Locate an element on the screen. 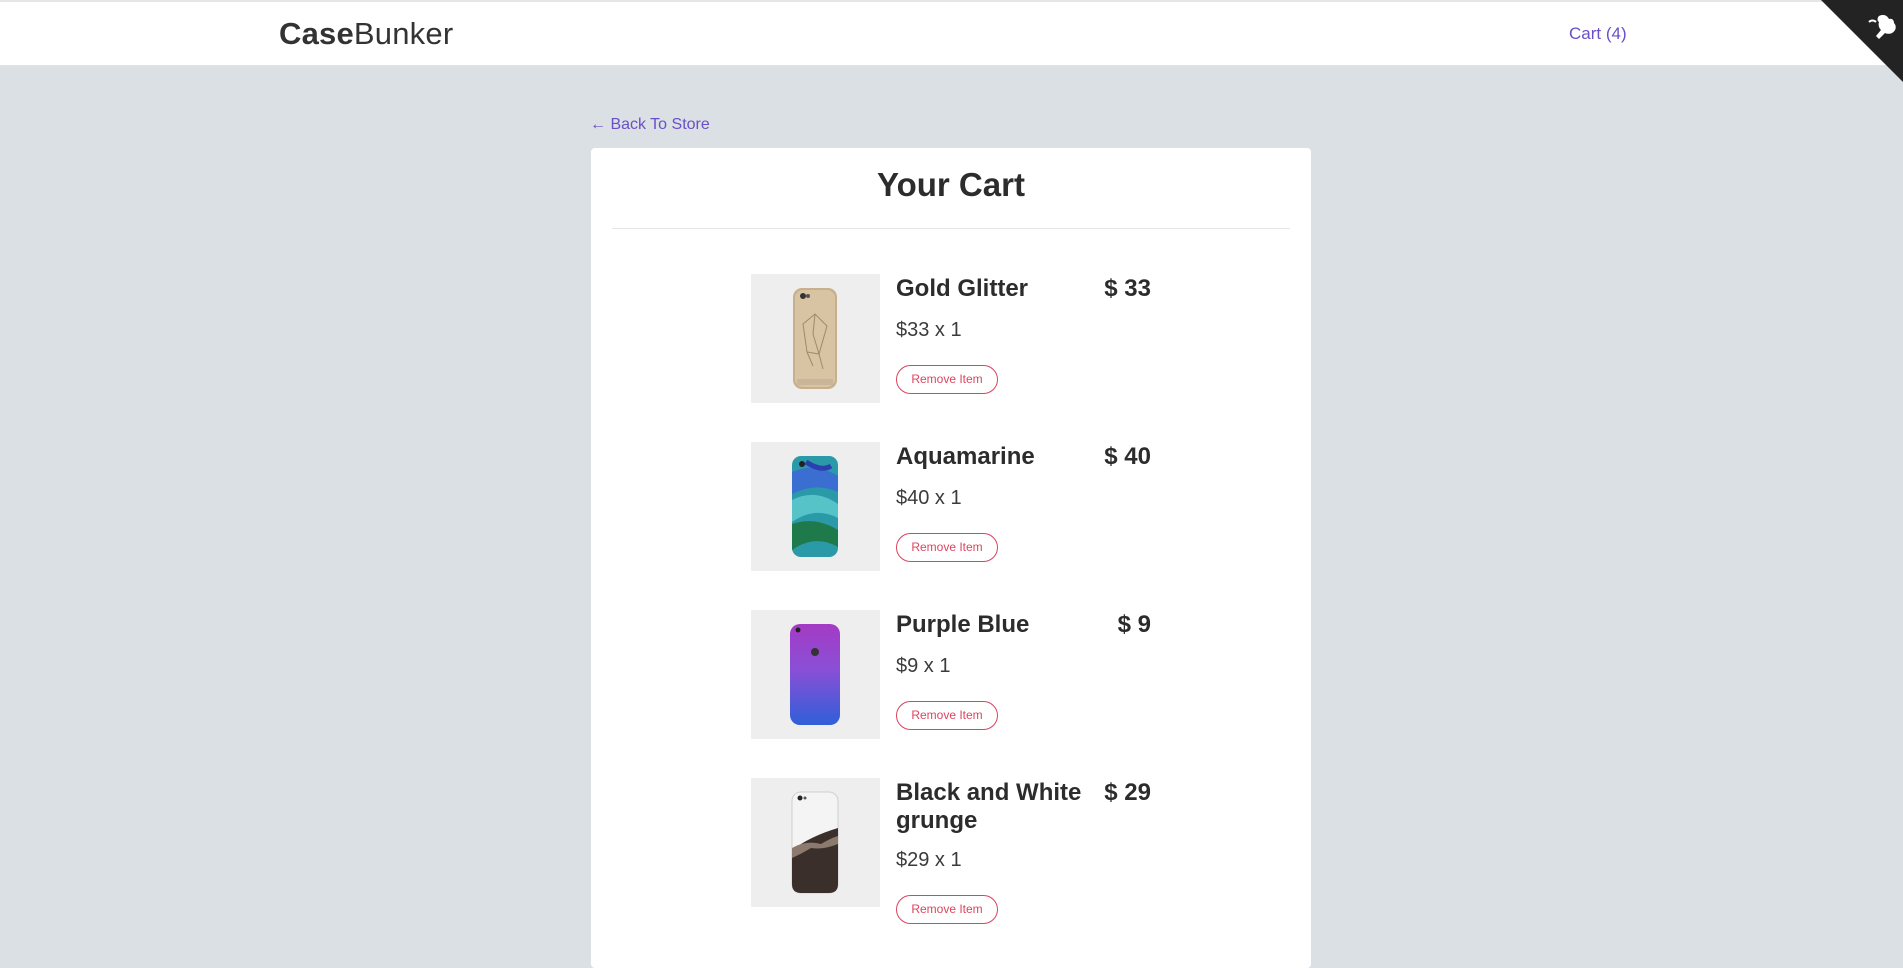 Image resolution: width=1903 pixels, height=968 pixels. cart-item: Aquamarine $ 40 $40 x 1 Remove Item is located at coordinates (951, 507).